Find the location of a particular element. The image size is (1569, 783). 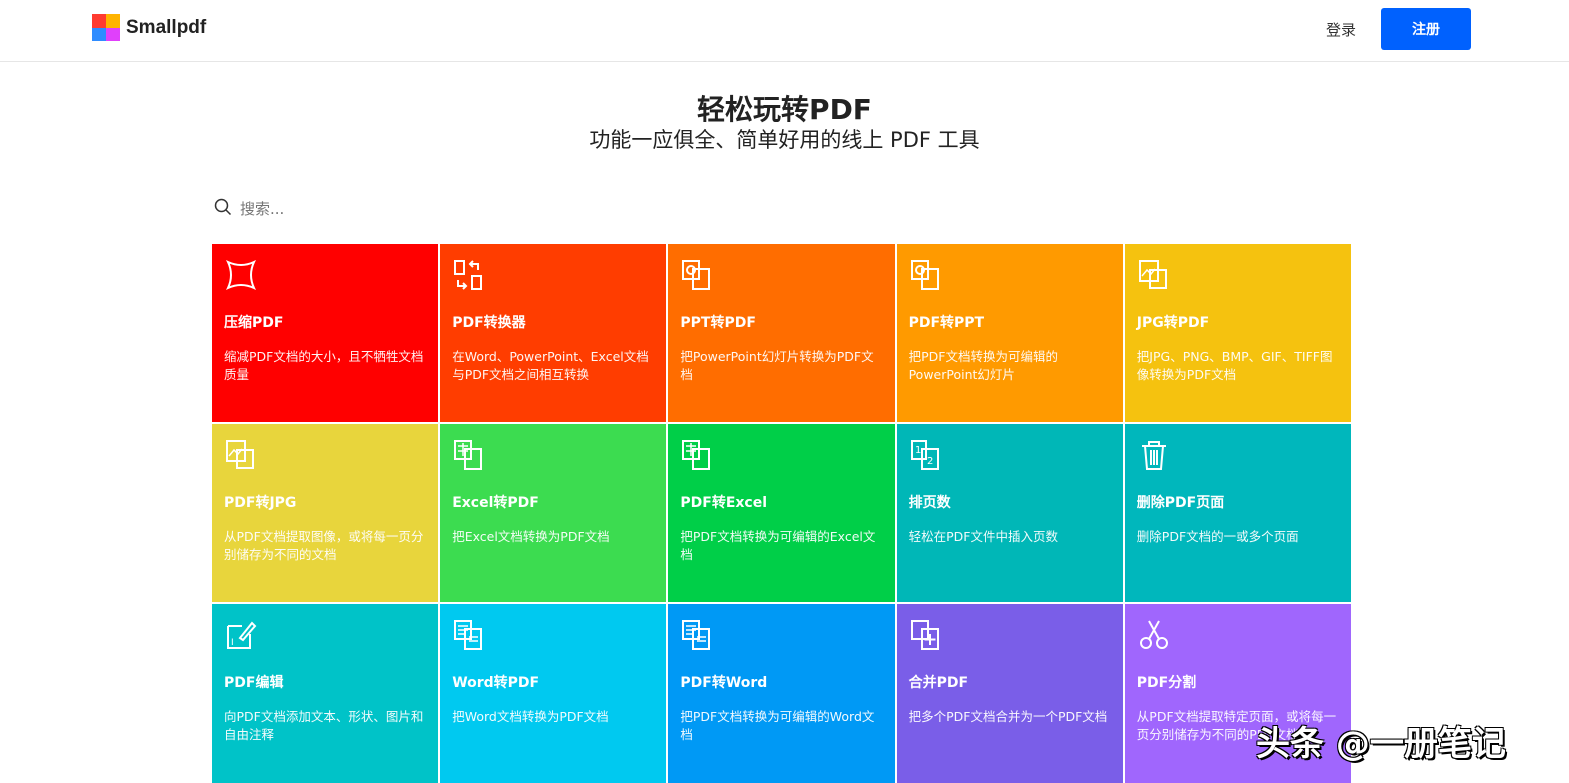

tool-name: 删除PDF页面 is located at coordinates (1180, 503).